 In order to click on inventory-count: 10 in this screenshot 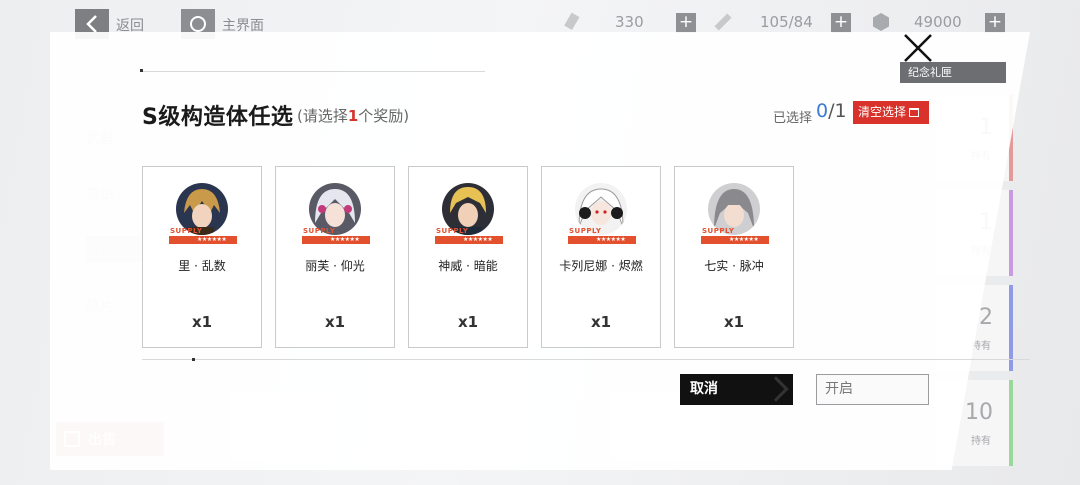, I will do `click(979, 412)`.